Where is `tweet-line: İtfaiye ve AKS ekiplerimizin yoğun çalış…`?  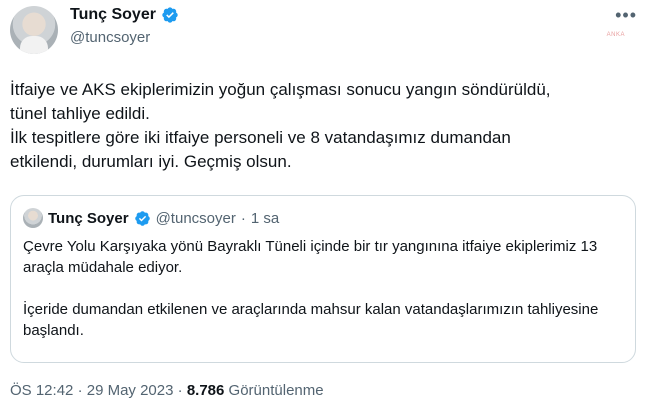
tweet-line: İtfaiye ve AKS ekiplerimizin yoğun çalış… is located at coordinates (280, 89).